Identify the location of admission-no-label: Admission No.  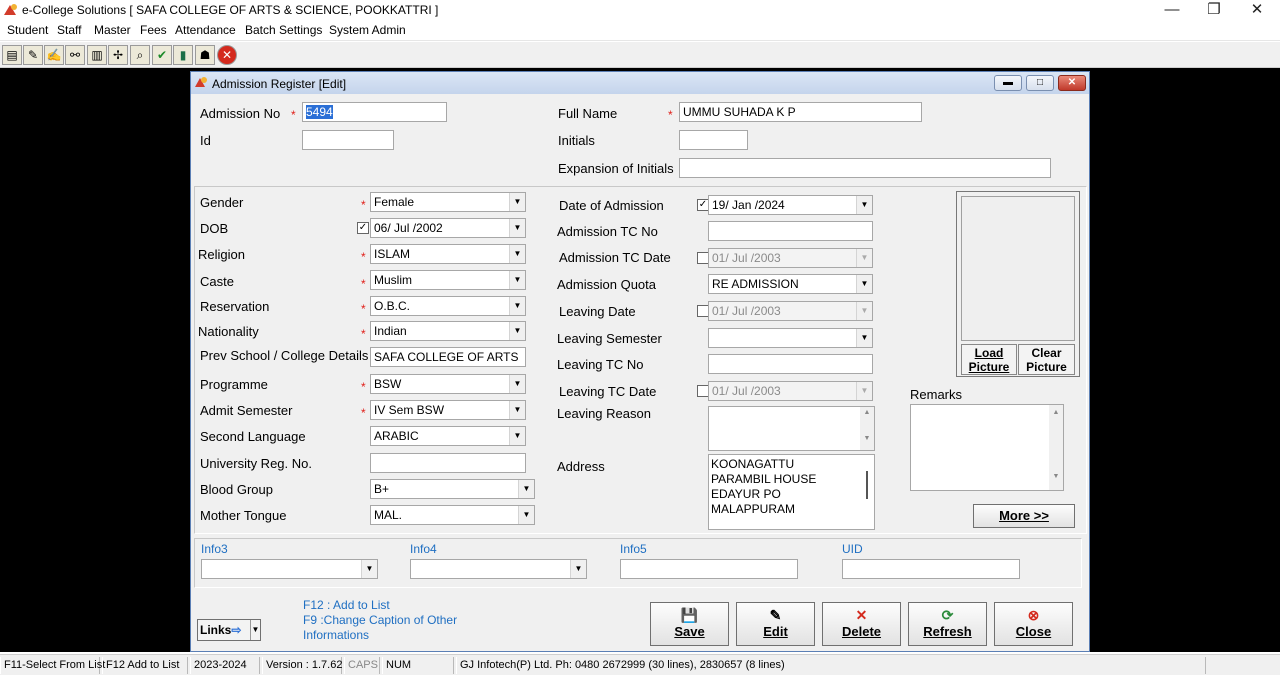
(240, 113).